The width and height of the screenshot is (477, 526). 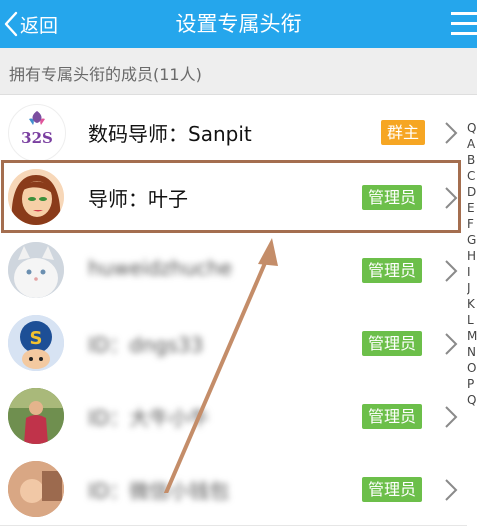 What do you see at coordinates (238, 71) in the screenshot?
I see `member-count-section: 拥有专属头衔的成员(11人)` at bounding box center [238, 71].